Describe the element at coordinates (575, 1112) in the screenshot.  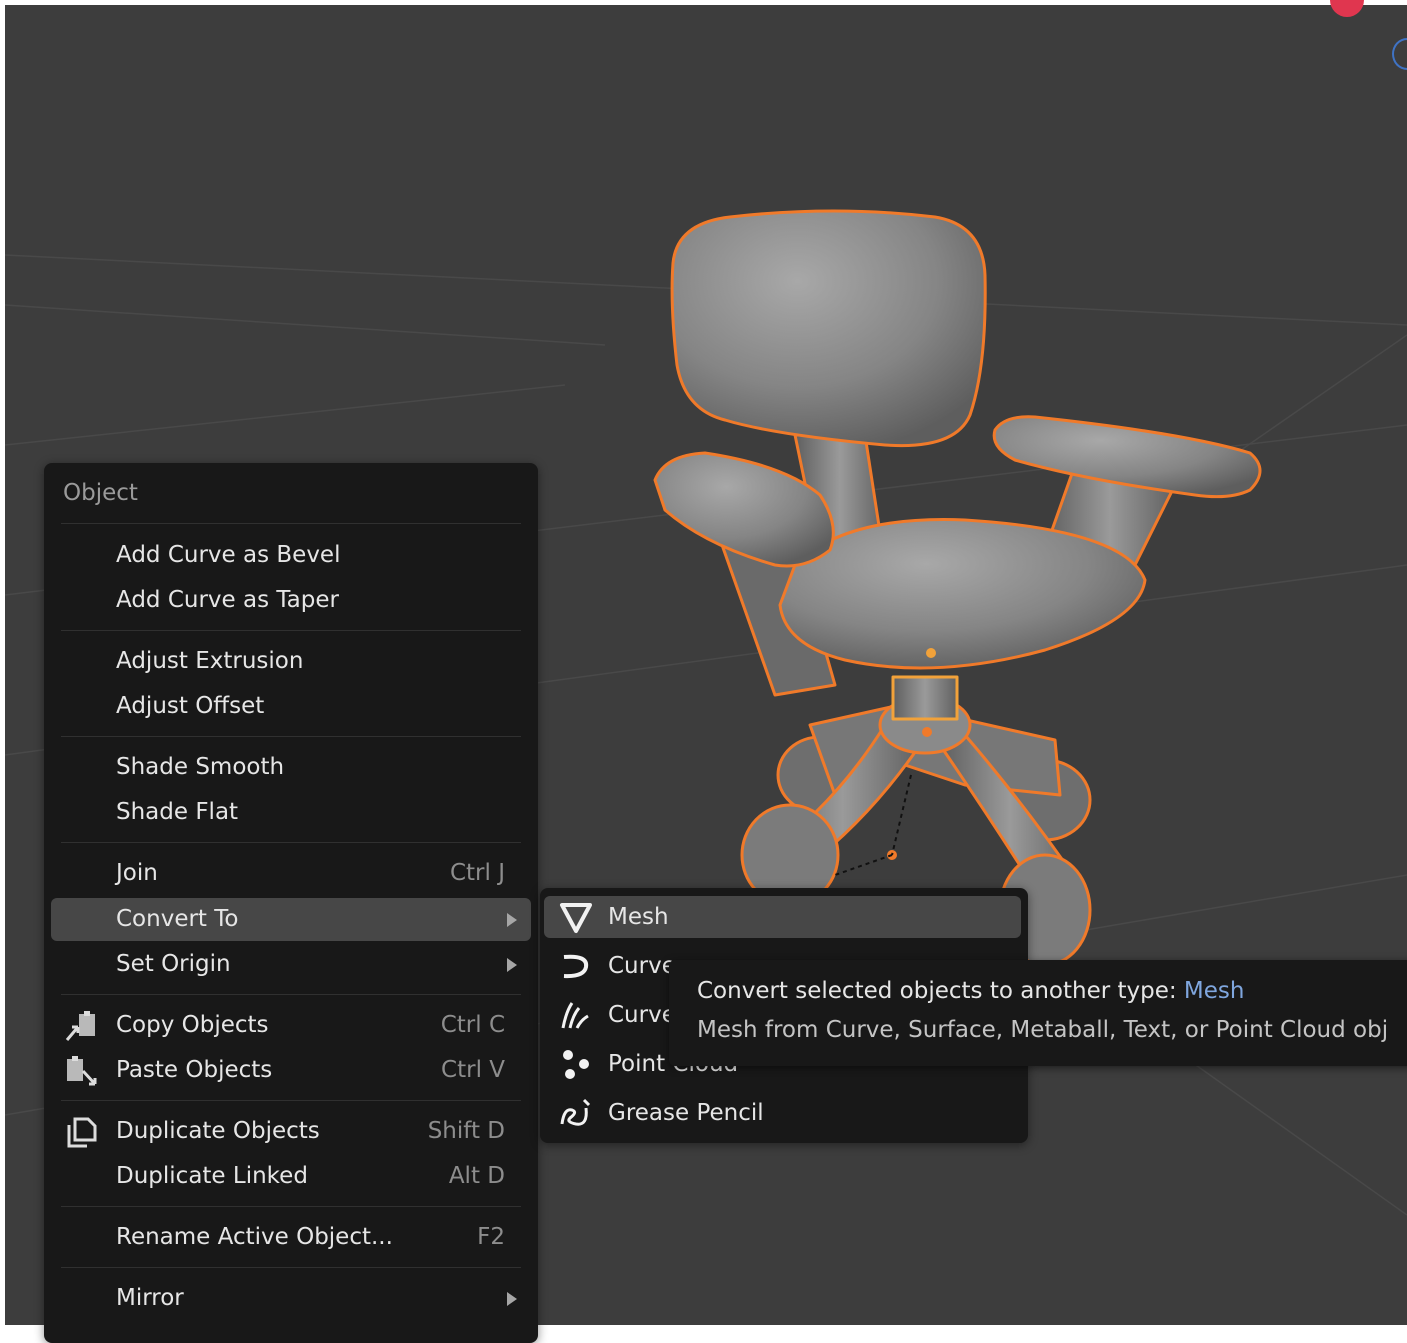
I see `grease-pencil-icon` at that location.